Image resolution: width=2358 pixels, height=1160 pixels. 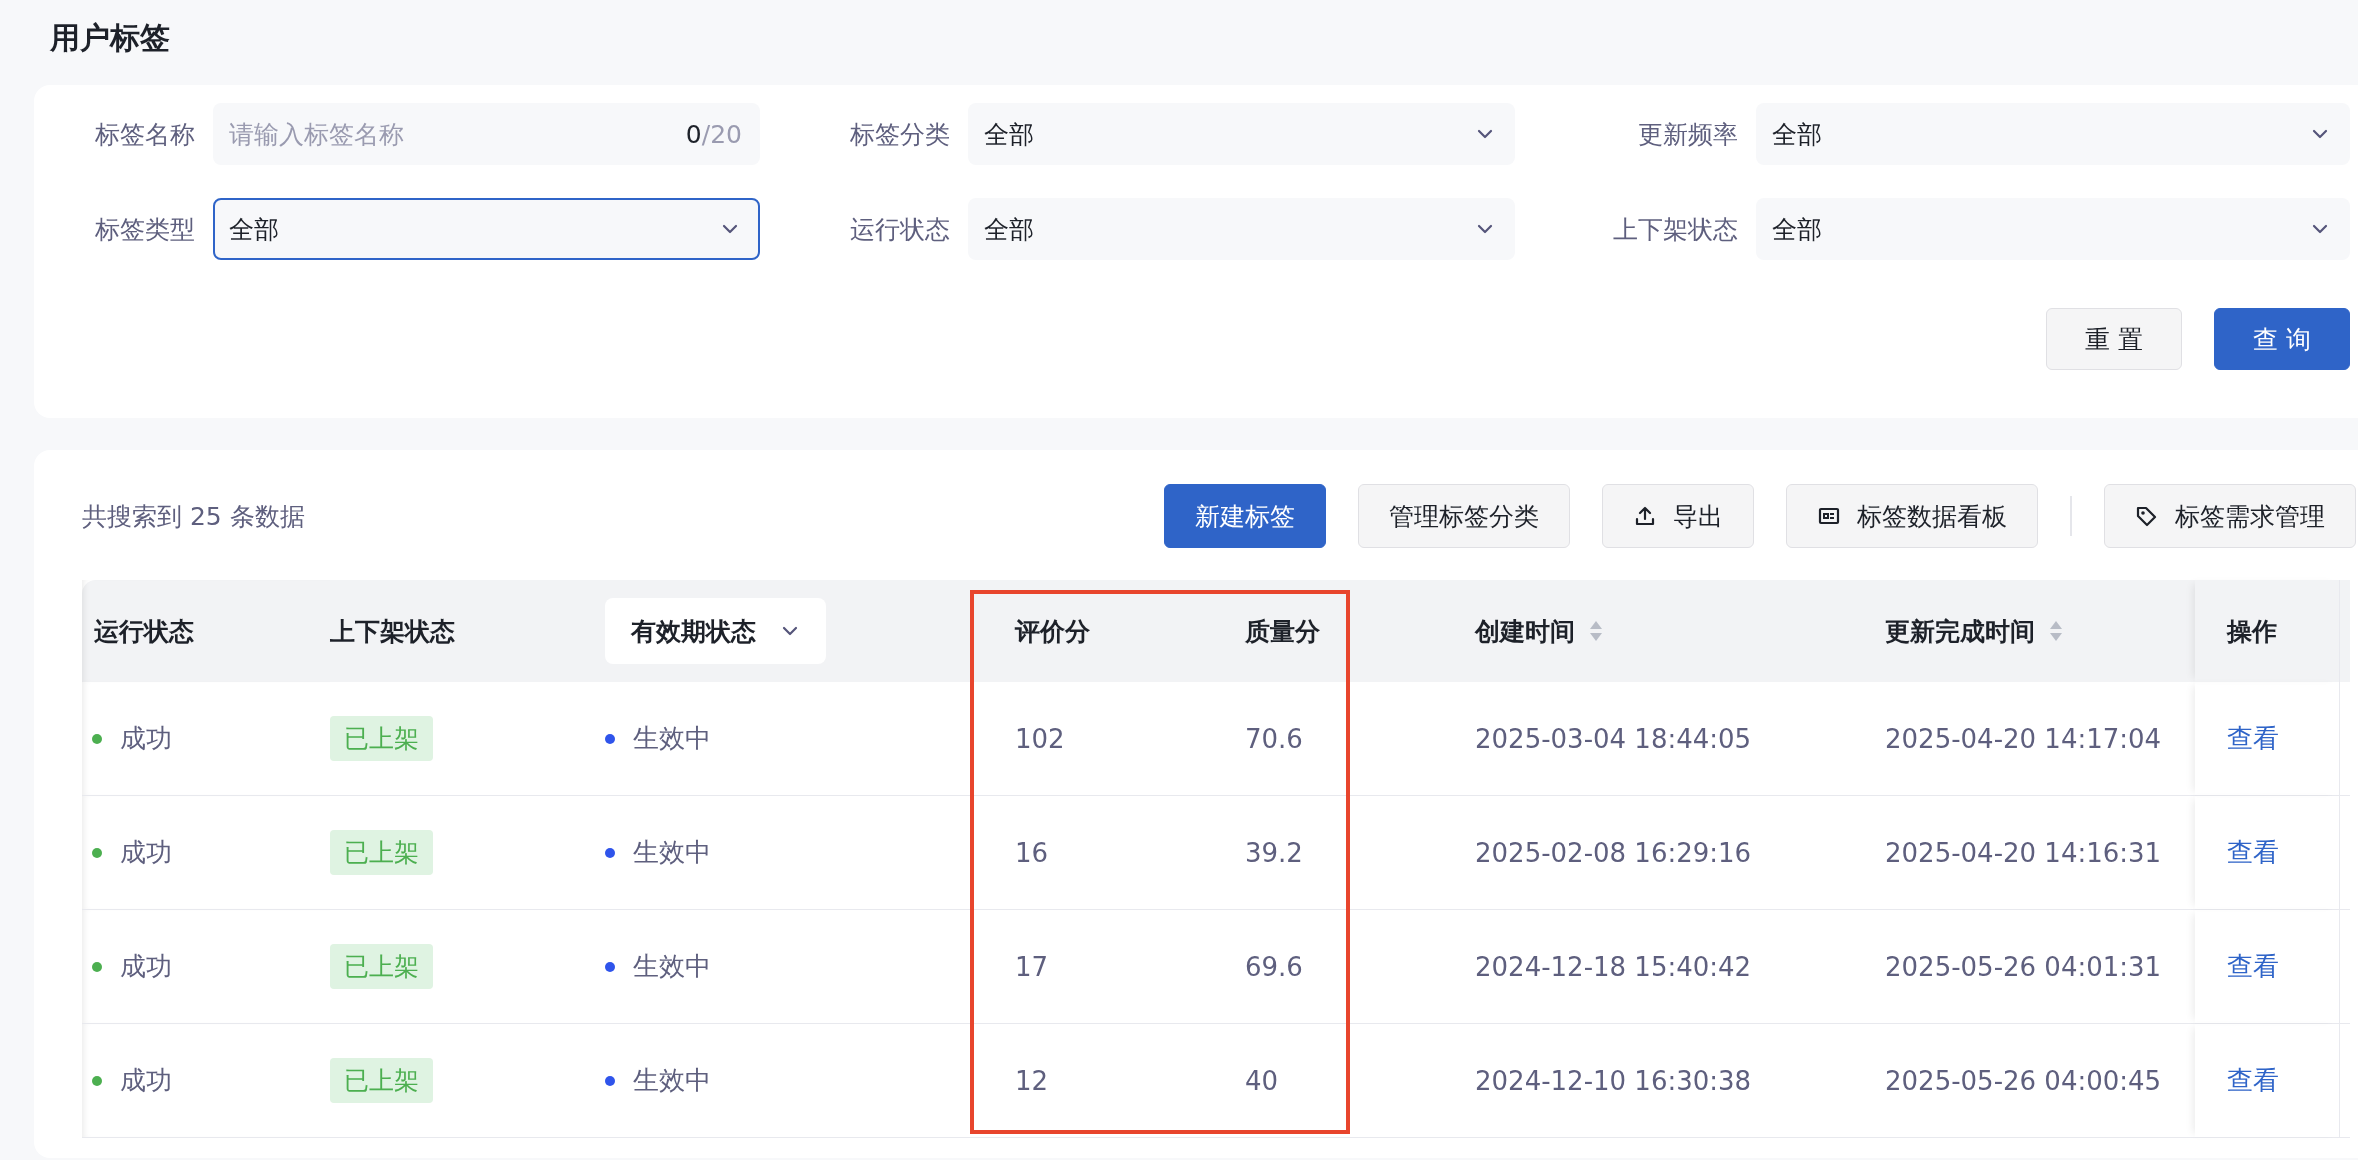 What do you see at coordinates (109, 38) in the screenshot?
I see `page-title: 用户标签` at bounding box center [109, 38].